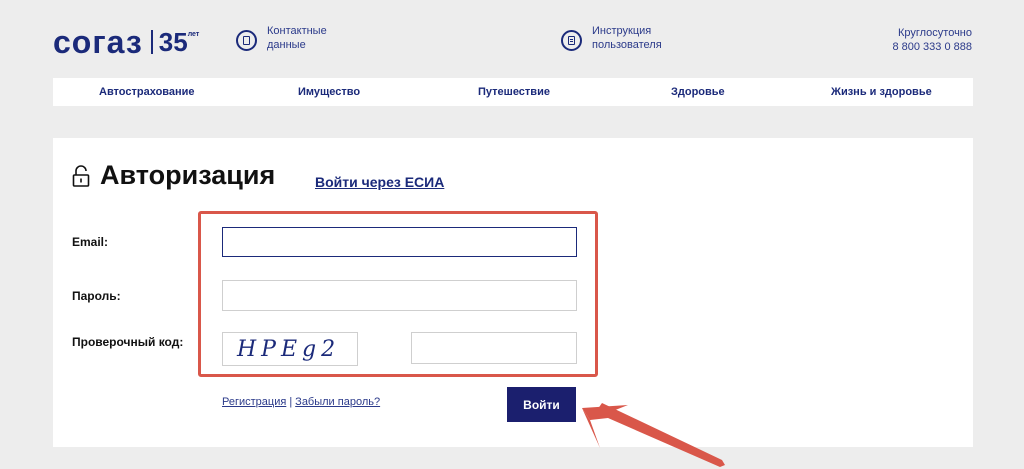 The width and height of the screenshot is (1024, 469). I want to click on page-title: Авторизация, so click(188, 175).